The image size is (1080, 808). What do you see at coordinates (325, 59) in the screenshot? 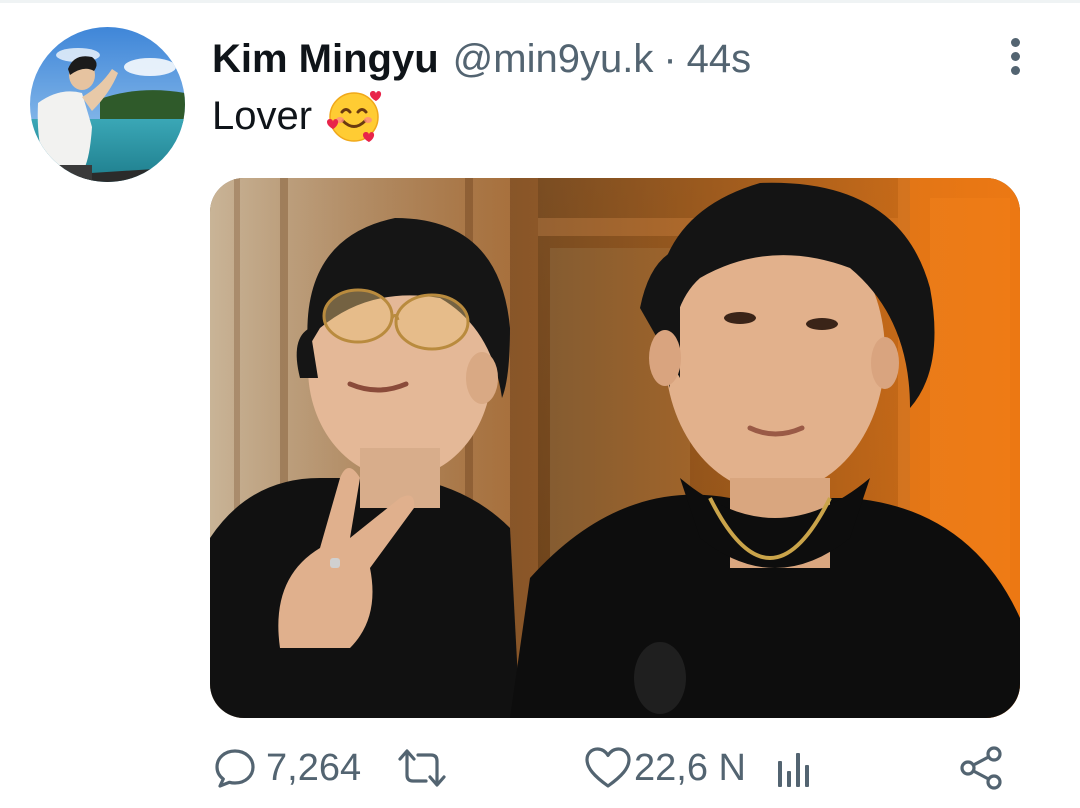
I see `author-name: Kim Mingyu` at bounding box center [325, 59].